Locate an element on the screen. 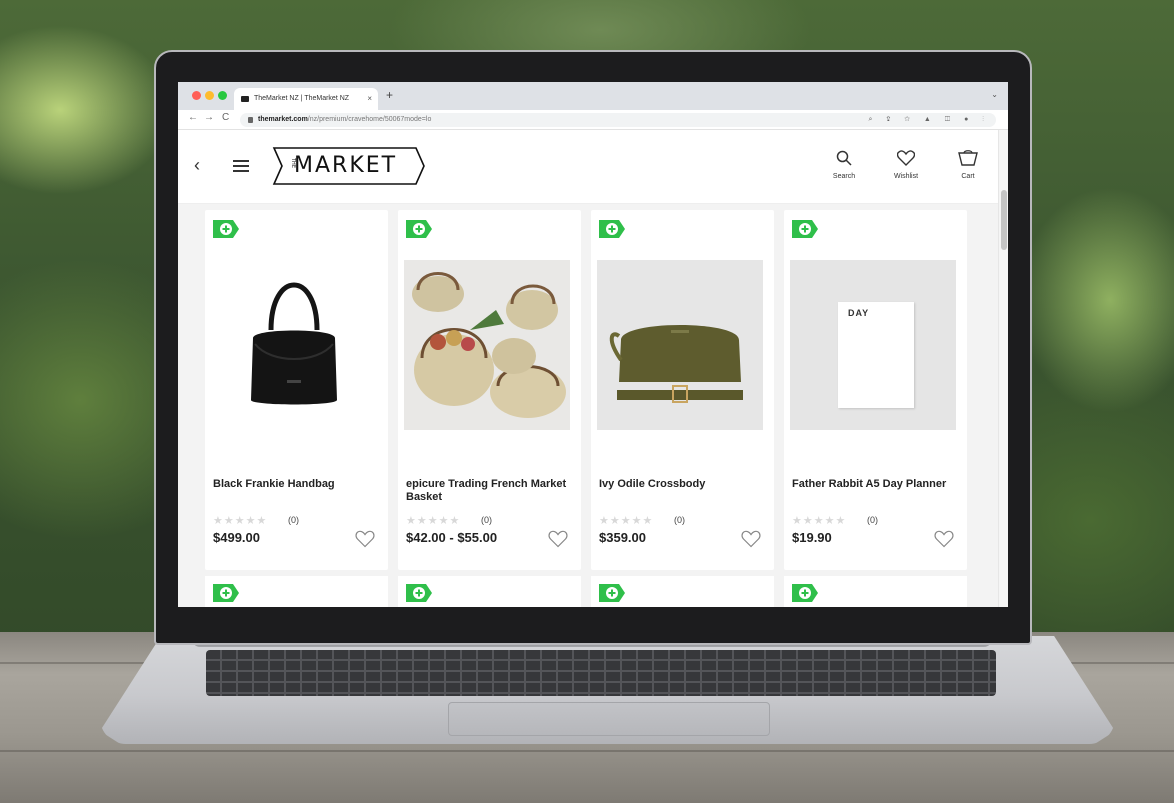  search-icon is located at coordinates (844, 158).